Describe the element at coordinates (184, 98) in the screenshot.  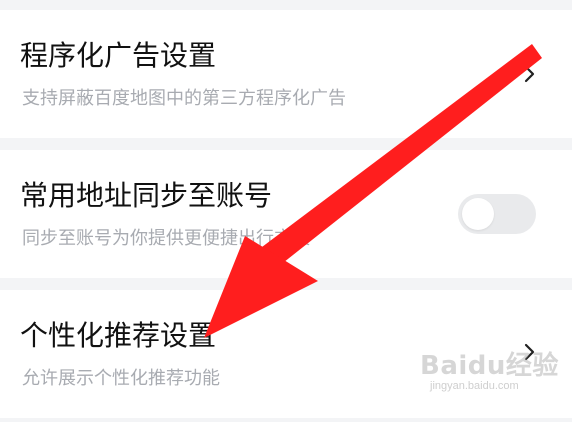
I see `setting-subtitle: 支持屏蔽百度地图中的第三方程序化广告` at that location.